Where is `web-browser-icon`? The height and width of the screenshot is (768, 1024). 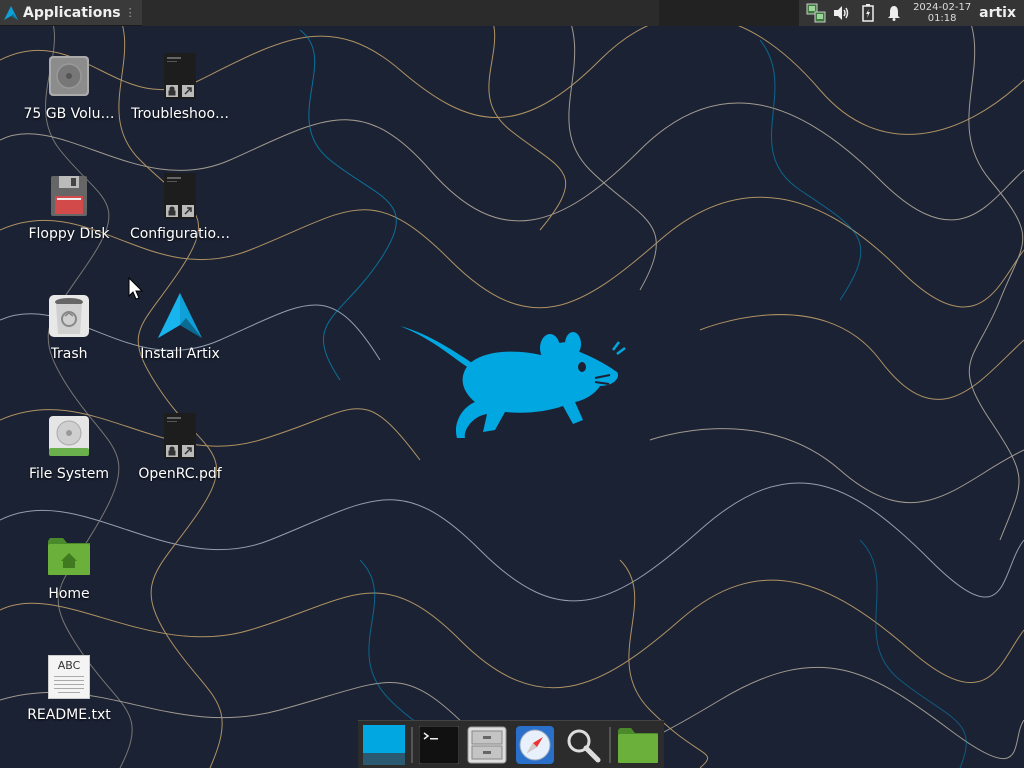 web-browser-icon is located at coordinates (534, 744).